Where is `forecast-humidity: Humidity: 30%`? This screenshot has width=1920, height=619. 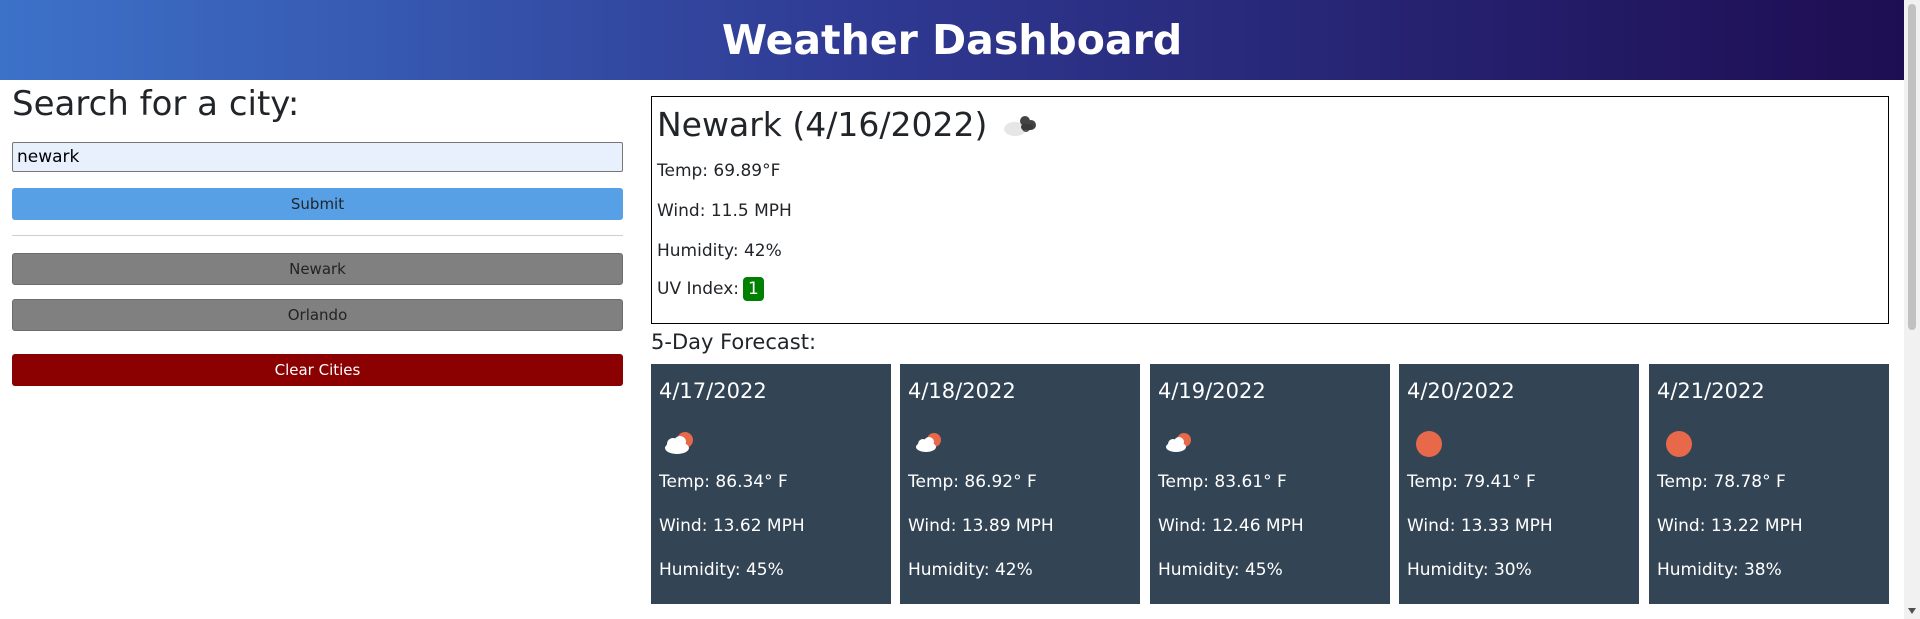 forecast-humidity: Humidity: 30% is located at coordinates (1469, 570).